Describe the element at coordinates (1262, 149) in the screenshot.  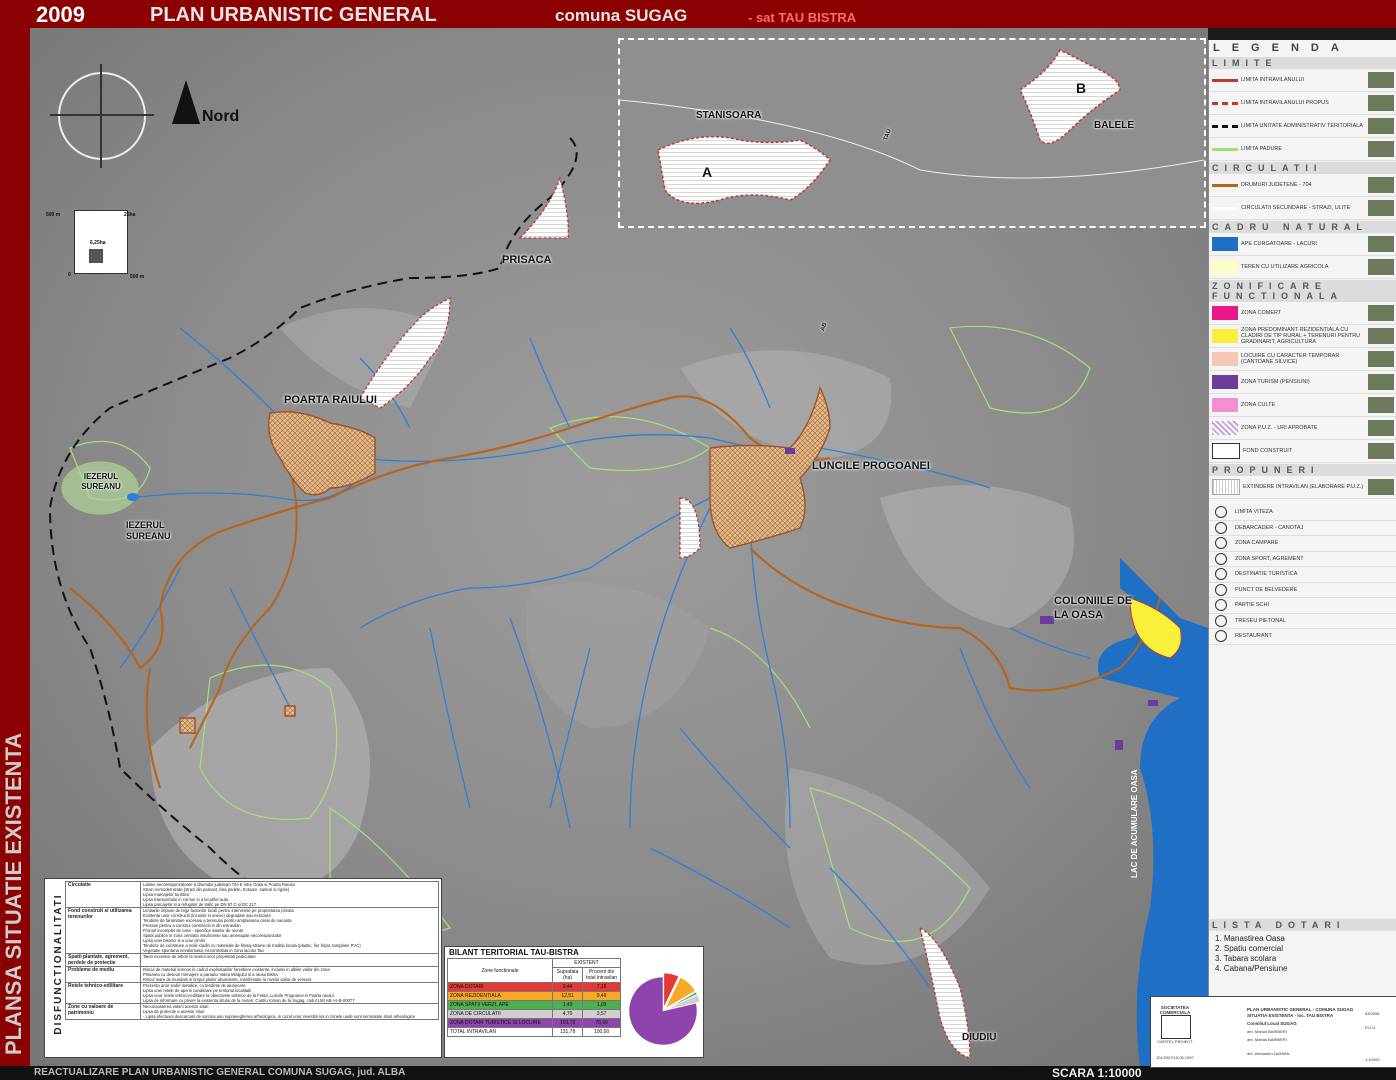
I see `legend-label: LIMITA PADURE` at that location.